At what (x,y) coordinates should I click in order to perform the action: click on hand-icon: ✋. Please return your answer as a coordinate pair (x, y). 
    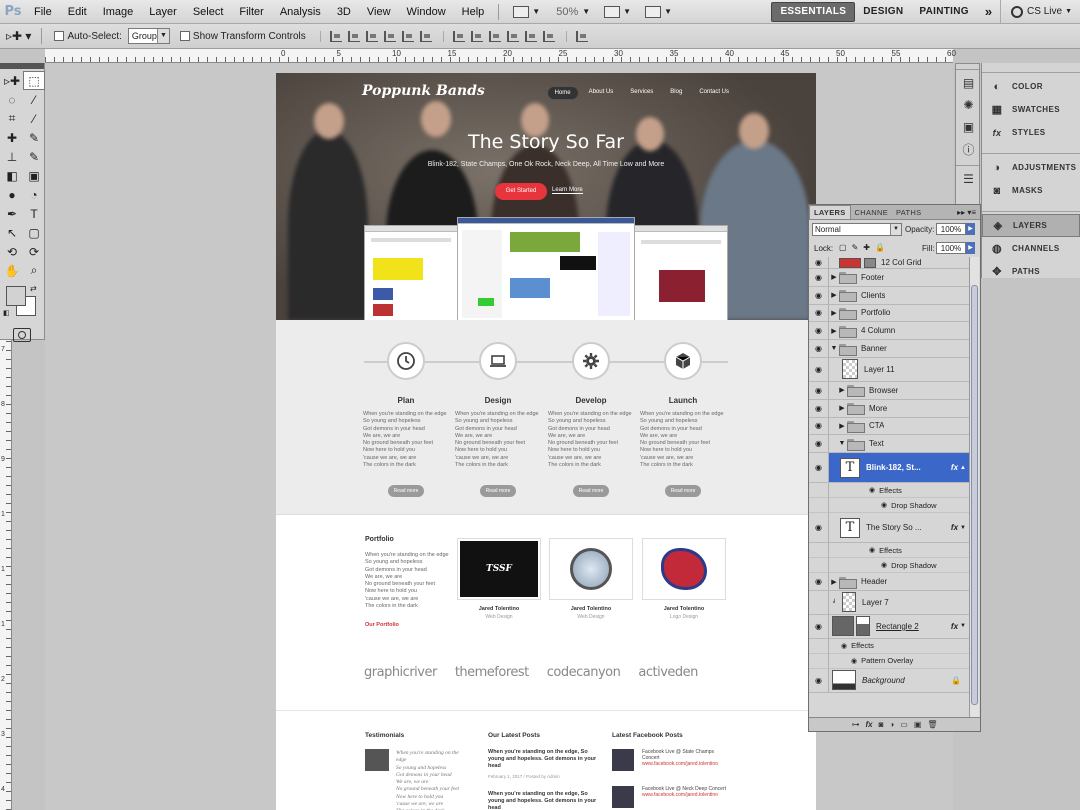
    Looking at the image, I should click on (12, 270).